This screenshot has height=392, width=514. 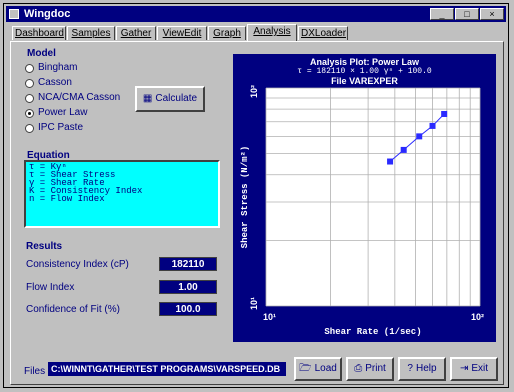 What do you see at coordinates (29, 128) in the screenshot?
I see `radio-ipc-paste-indicator` at bounding box center [29, 128].